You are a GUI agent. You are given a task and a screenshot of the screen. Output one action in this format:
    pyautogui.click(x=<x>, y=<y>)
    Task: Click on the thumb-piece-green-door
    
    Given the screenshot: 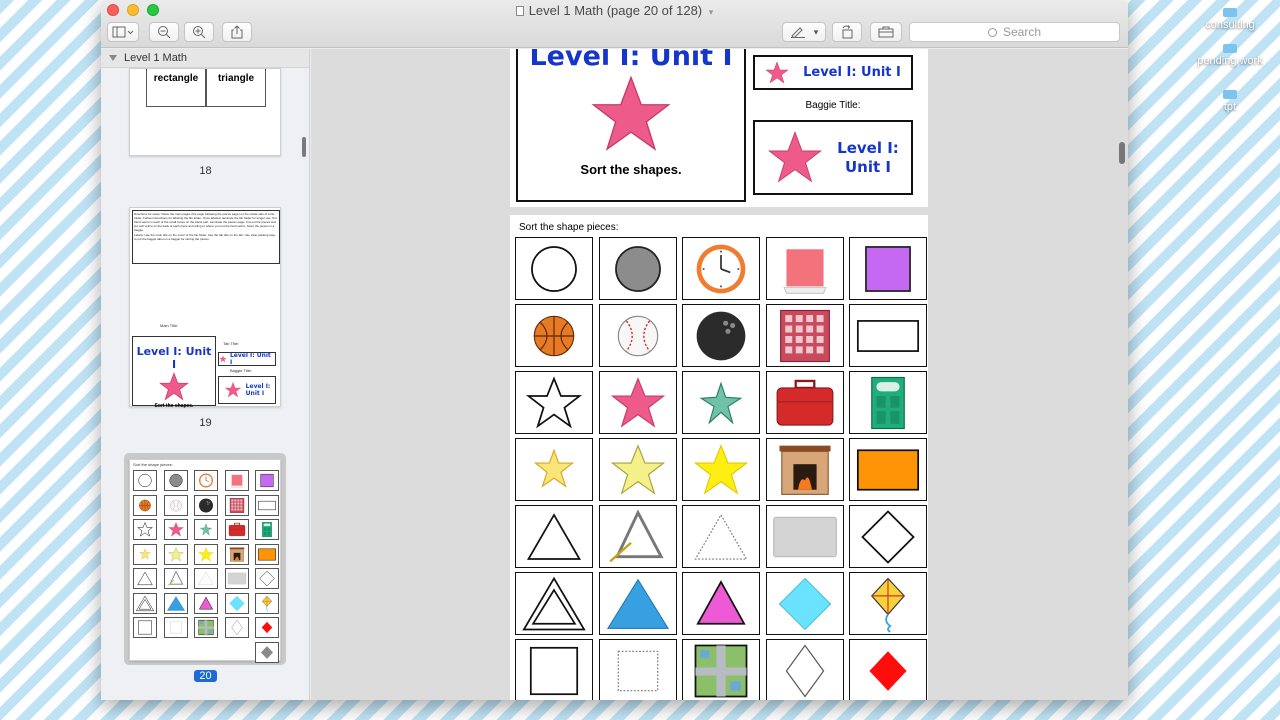 What is the action you would take?
    pyautogui.click(x=267, y=529)
    